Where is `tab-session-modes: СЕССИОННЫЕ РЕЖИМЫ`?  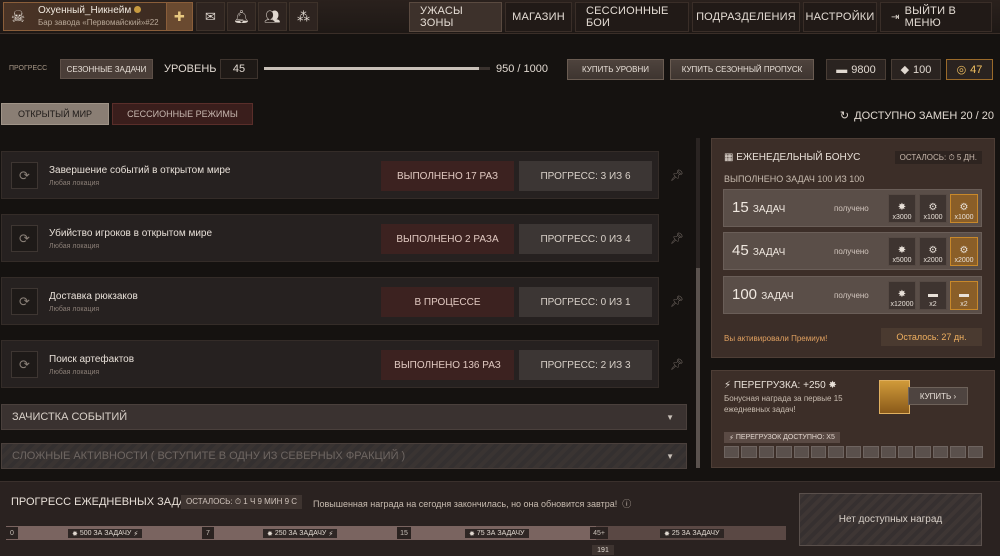
tab-session-modes: СЕССИОННЫЕ РЕЖИМЫ is located at coordinates (182, 114).